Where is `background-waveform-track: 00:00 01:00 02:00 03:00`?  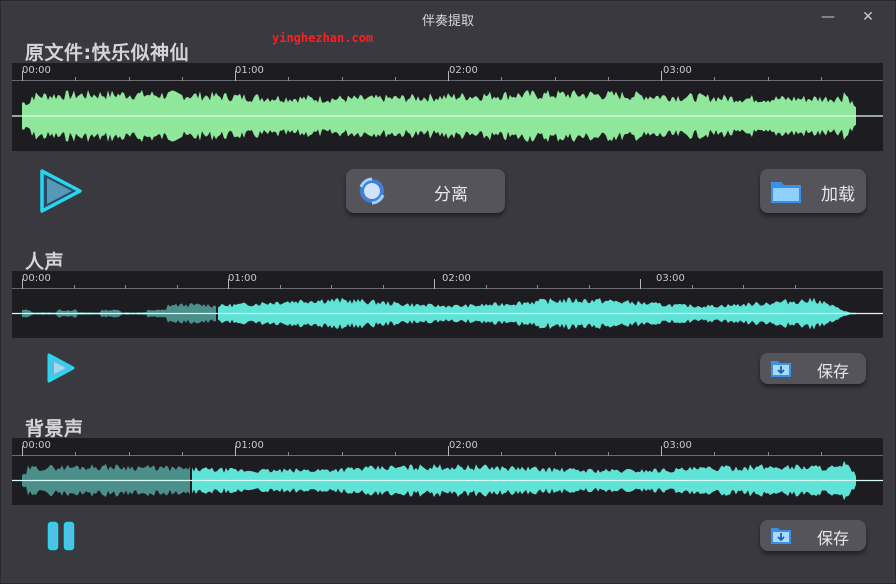 background-waveform-track: 00:00 01:00 02:00 03:00 is located at coordinates (447, 471).